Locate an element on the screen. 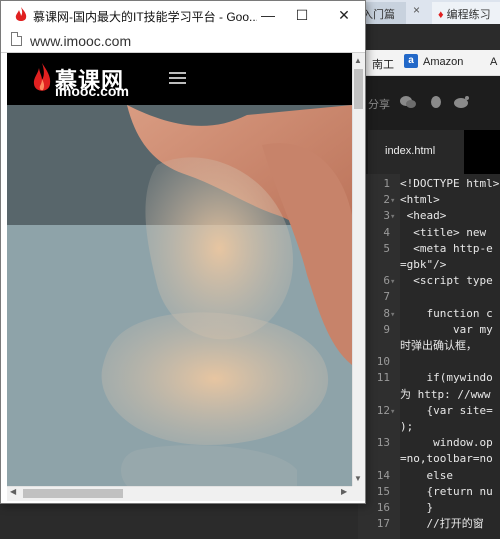 Image resolution: width=500 pixels, height=539 pixels. qq-icon is located at coordinates (436, 102).